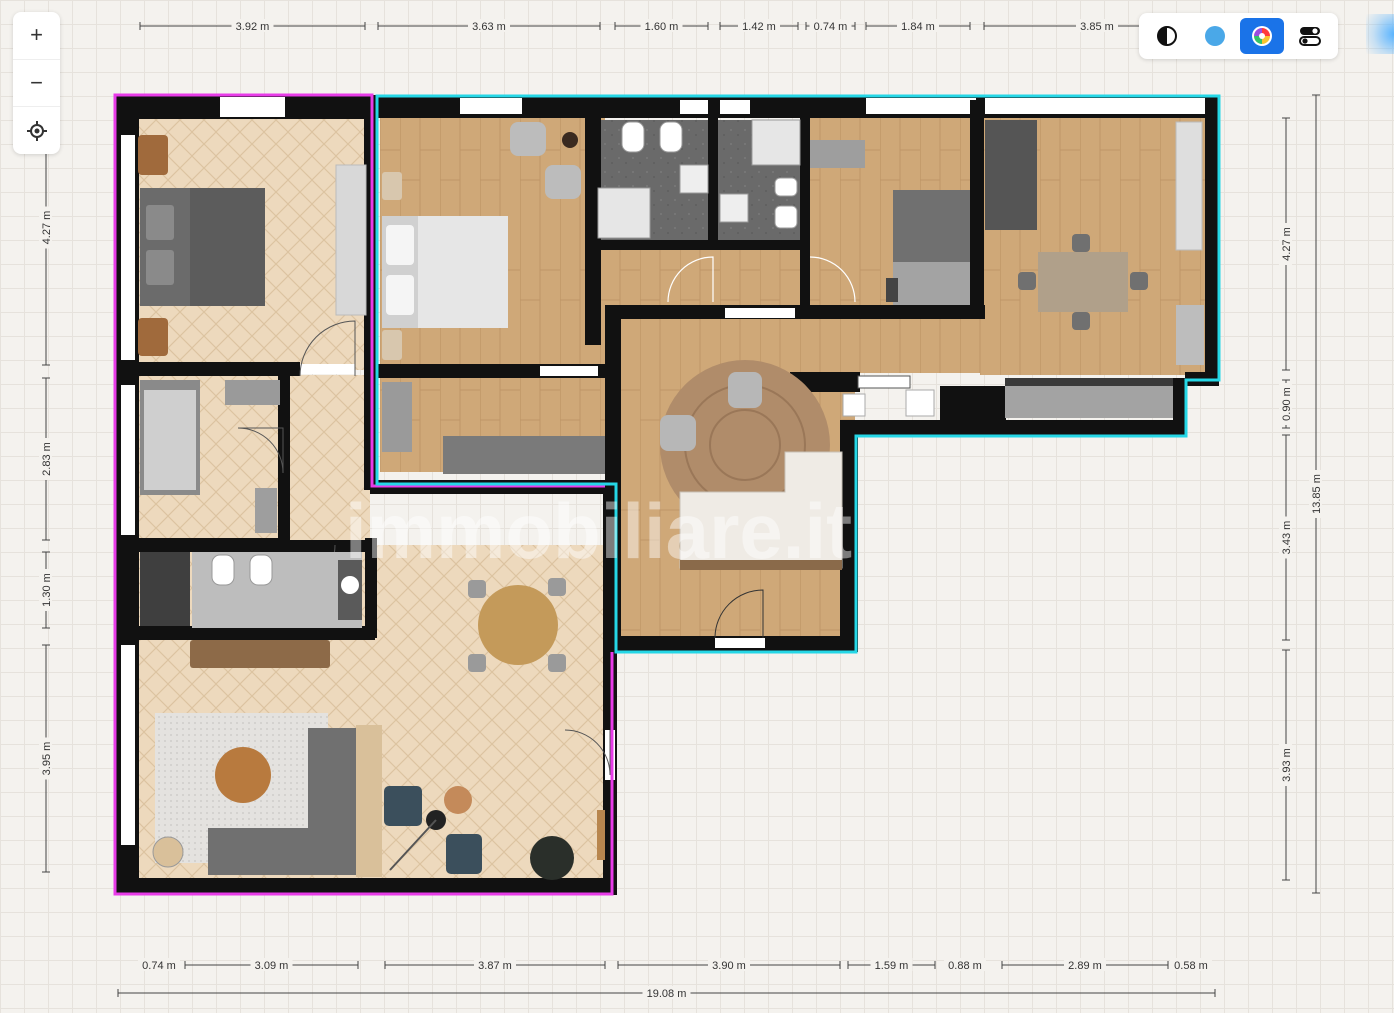  I want to click on fridge, so click(1190, 335).